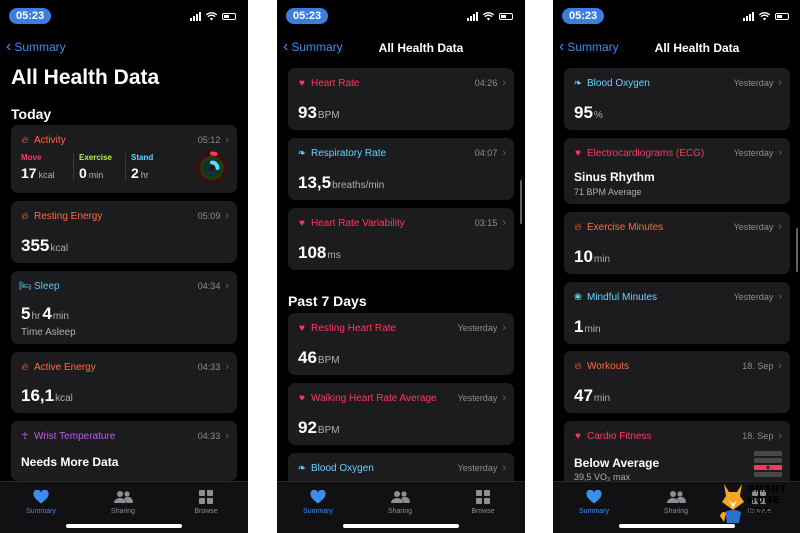 The image size is (800, 533). Describe the element at coordinates (124, 232) in the screenshot. I see `card-resting-energy: 🔥︎ Resting Energy 05:09 › 355kcal` at that location.